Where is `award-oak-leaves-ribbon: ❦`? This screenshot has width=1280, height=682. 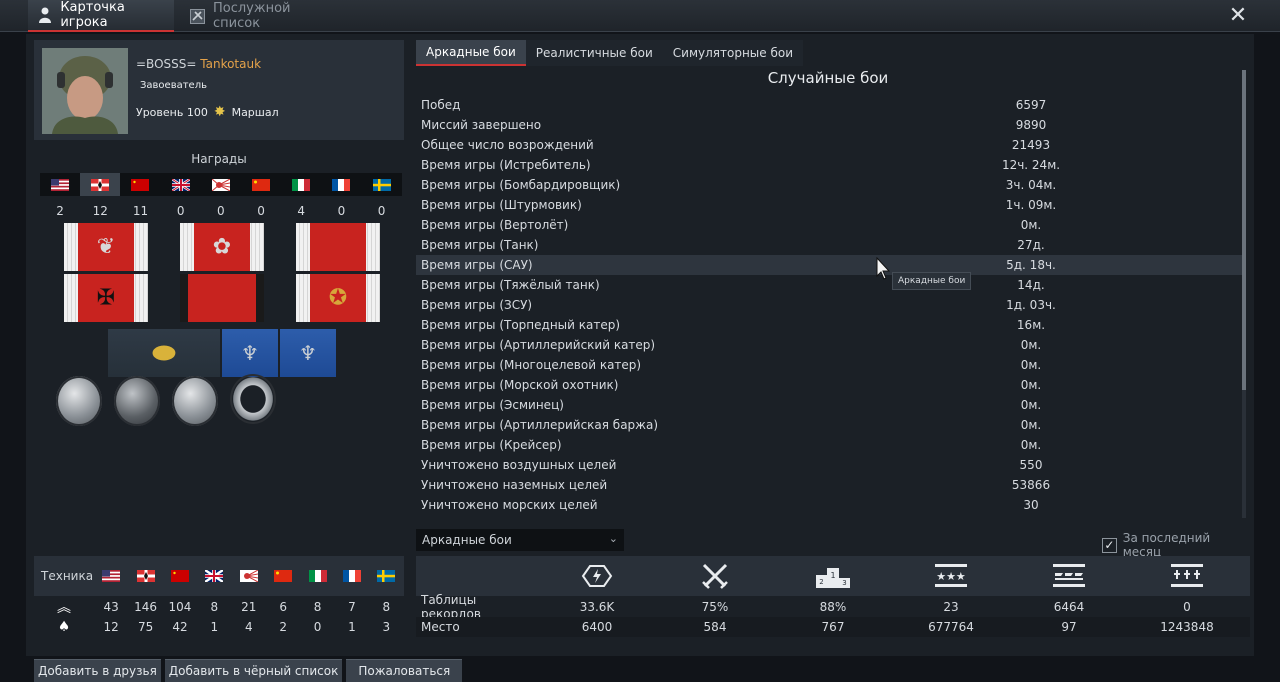 award-oak-leaves-ribbon: ❦ is located at coordinates (106, 247).